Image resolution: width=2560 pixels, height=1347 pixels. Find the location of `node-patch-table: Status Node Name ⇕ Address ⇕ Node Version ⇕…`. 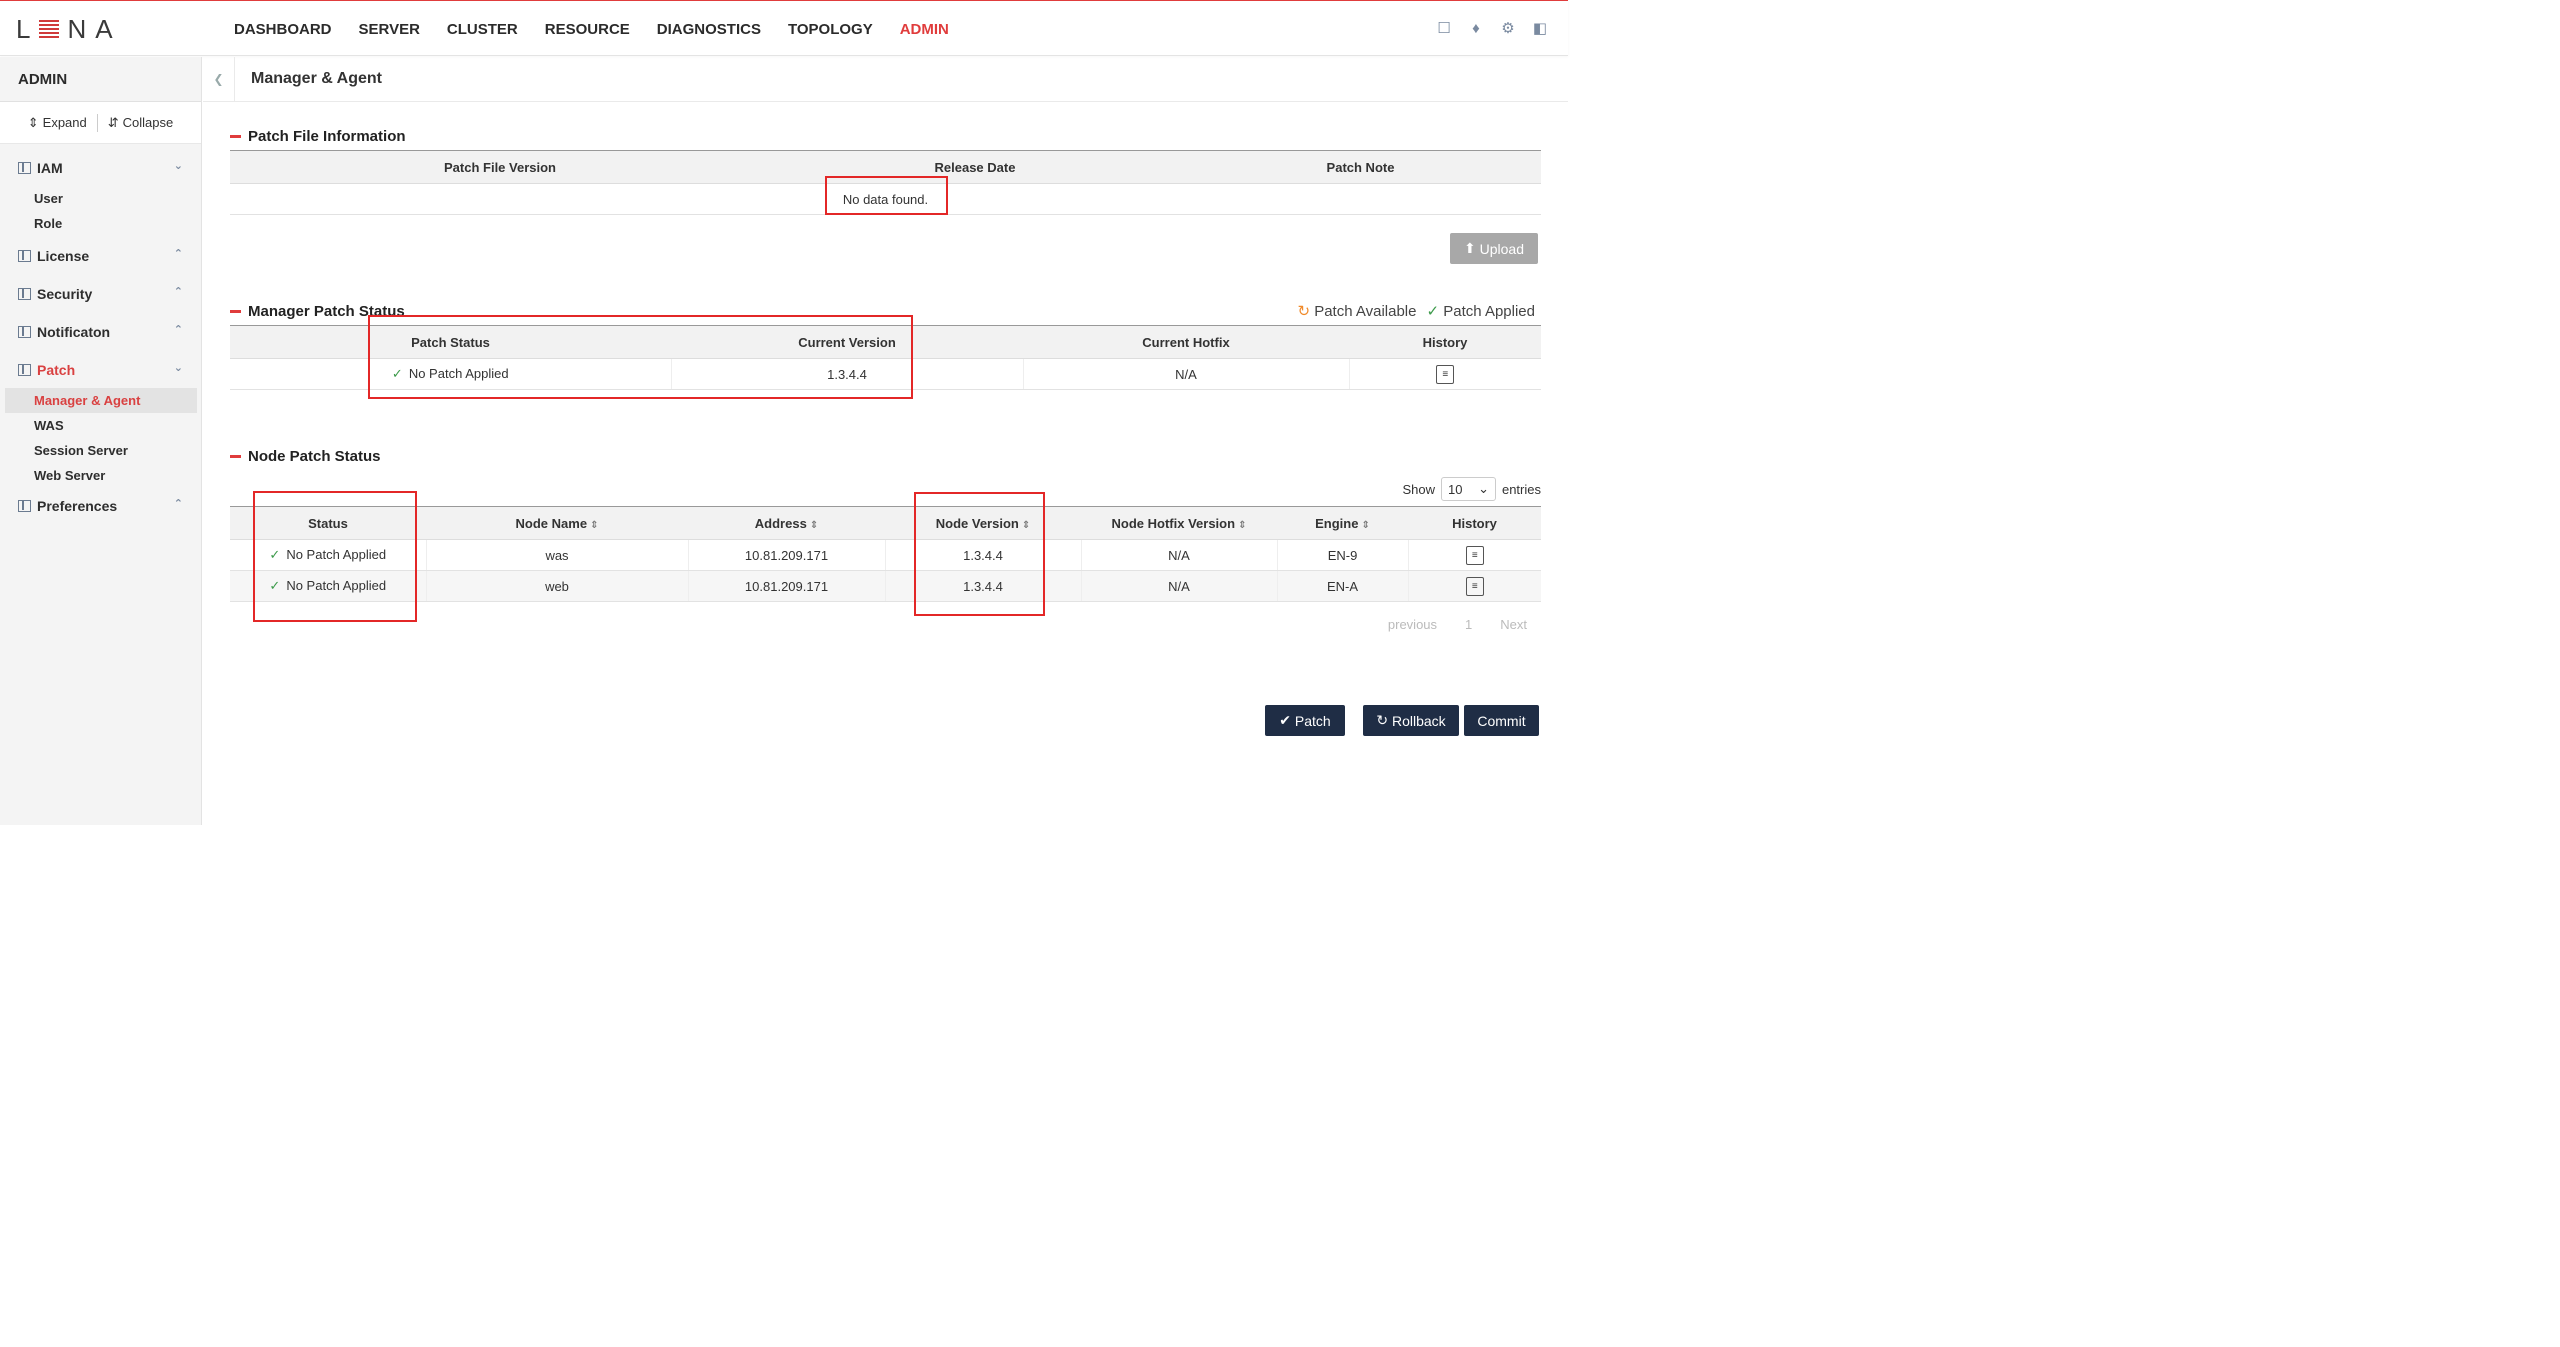

node-patch-table: Status Node Name ⇕ Address ⇕ Node Version ⇕… is located at coordinates (885, 554).